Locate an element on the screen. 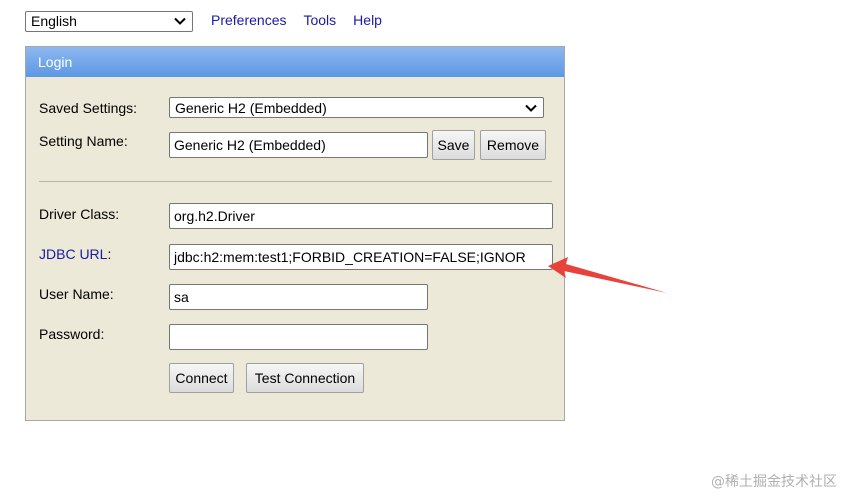  login-title: Login is located at coordinates (55, 62).